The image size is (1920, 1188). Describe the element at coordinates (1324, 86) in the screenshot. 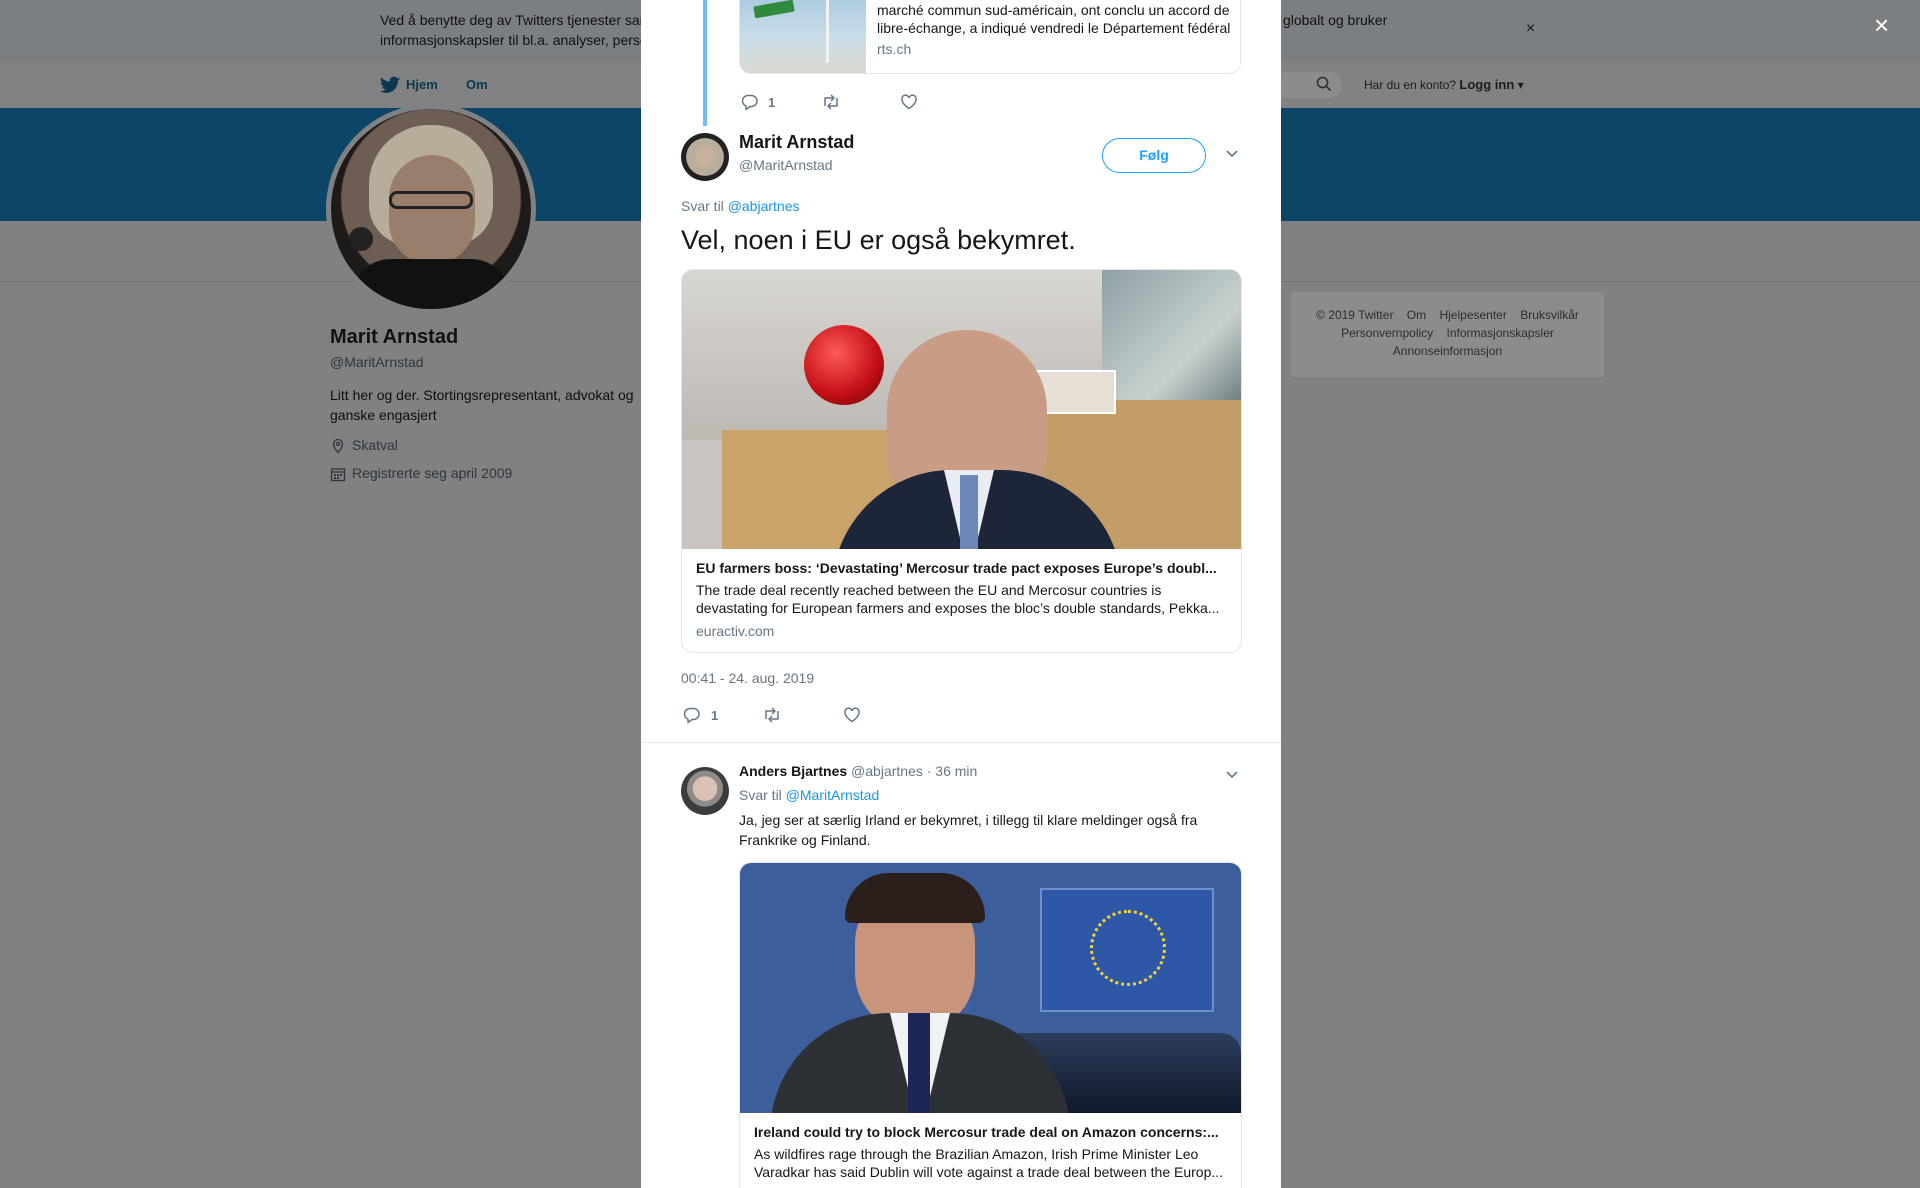

I see `search-icon` at that location.